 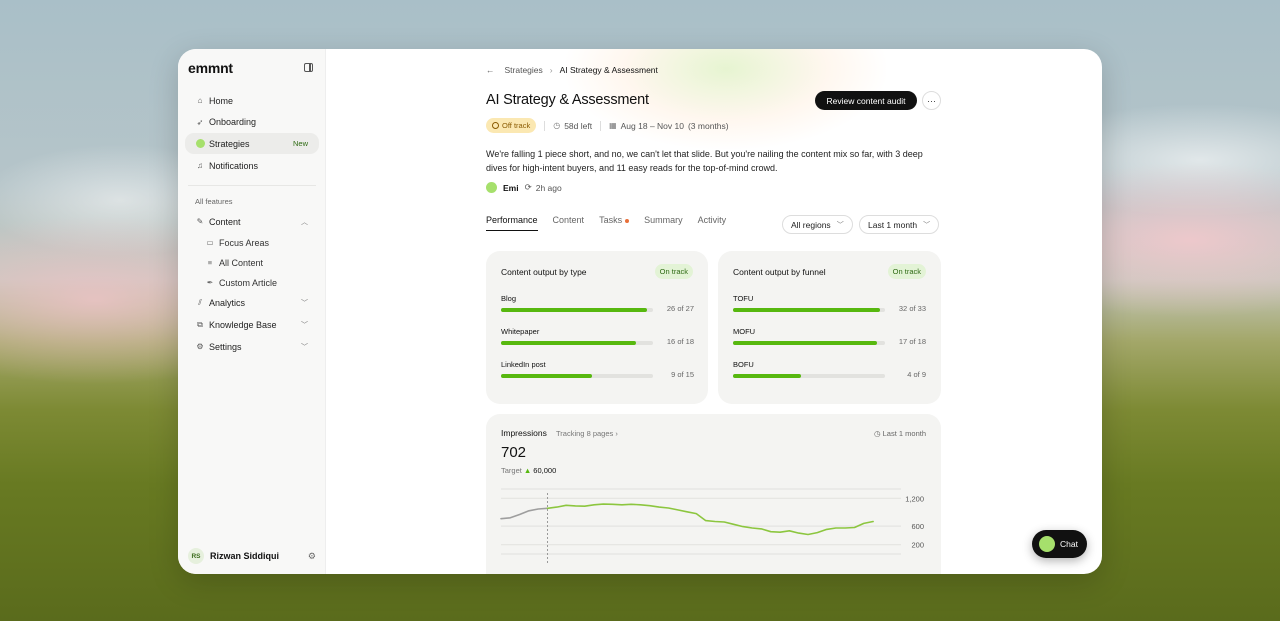 I want to click on logo: emmnt, so click(x=210, y=68).